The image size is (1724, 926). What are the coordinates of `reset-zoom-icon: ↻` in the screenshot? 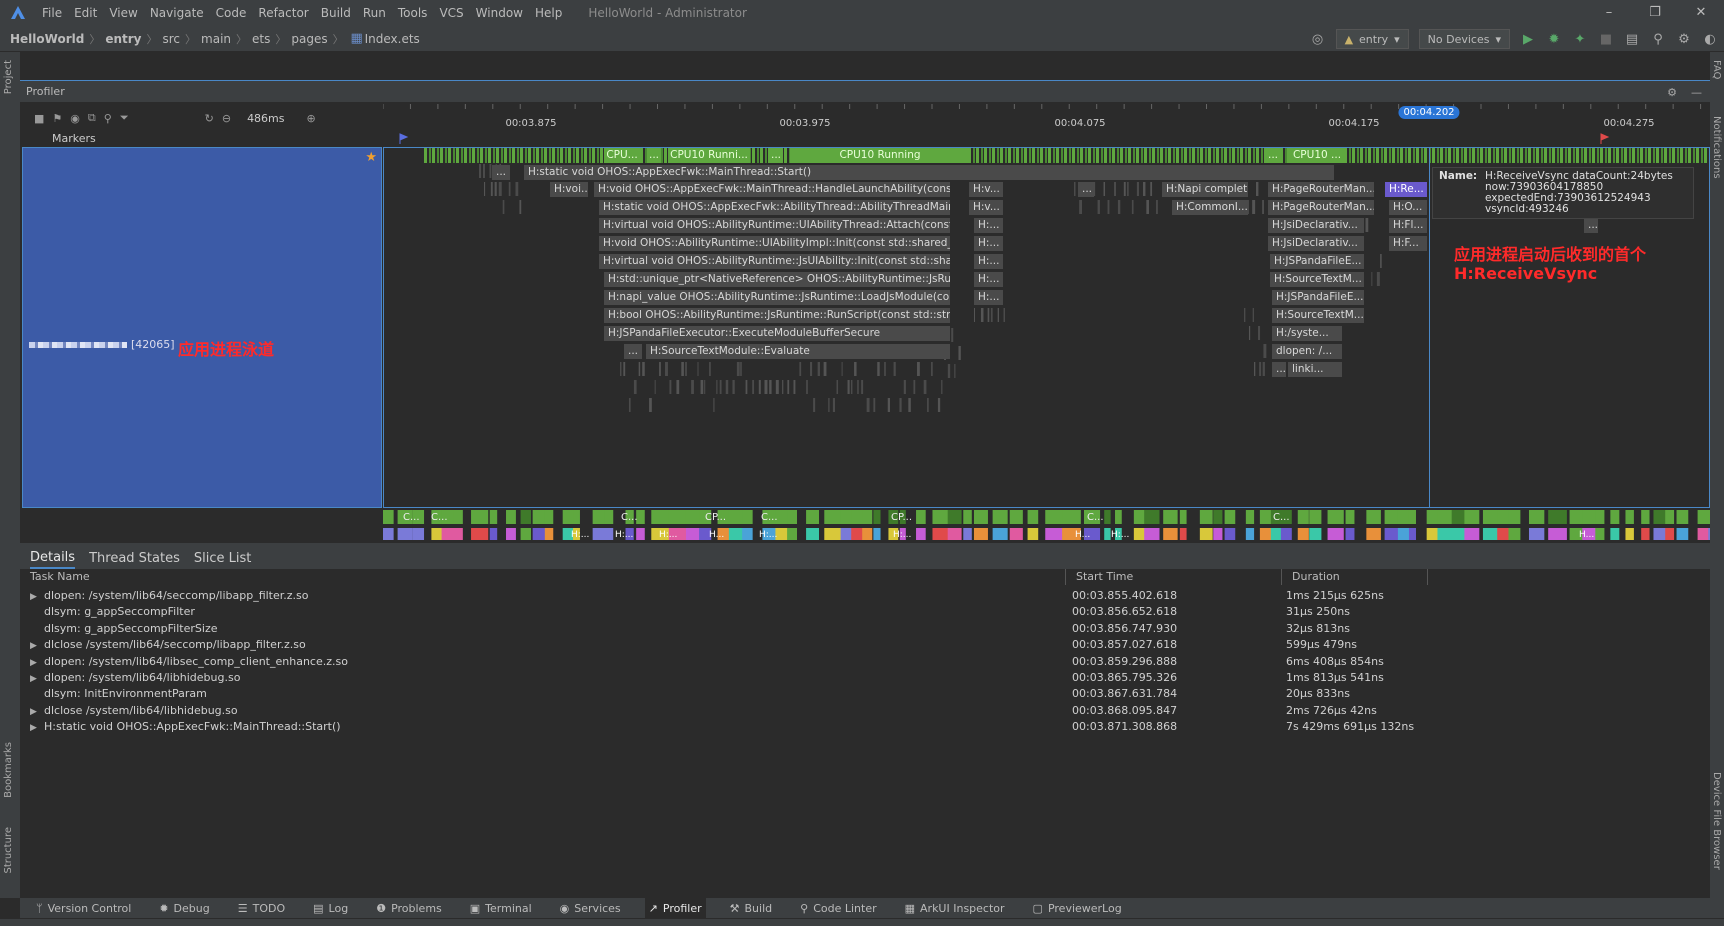 It's located at (209, 118).